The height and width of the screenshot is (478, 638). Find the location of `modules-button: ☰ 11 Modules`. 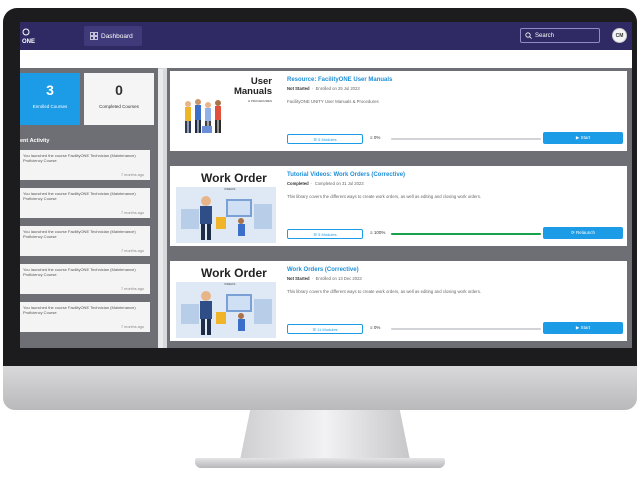

modules-button: ☰ 11 Modules is located at coordinates (325, 329).